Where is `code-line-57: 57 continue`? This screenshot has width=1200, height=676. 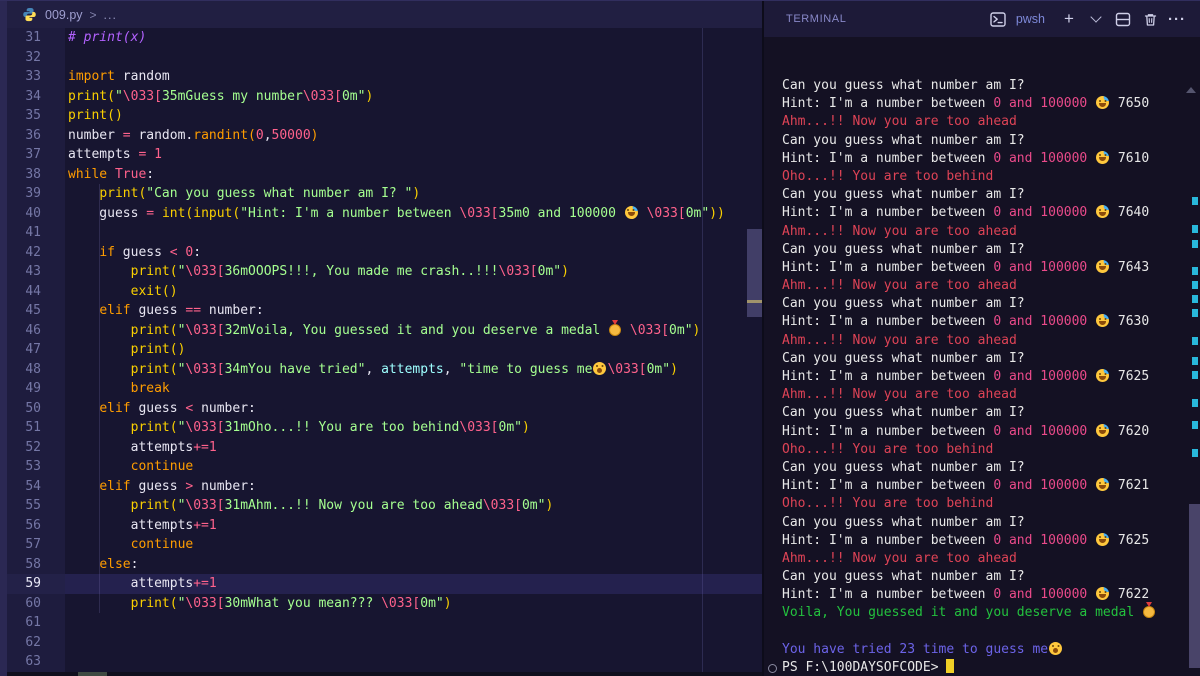
code-line-57: 57 continue is located at coordinates (381, 545).